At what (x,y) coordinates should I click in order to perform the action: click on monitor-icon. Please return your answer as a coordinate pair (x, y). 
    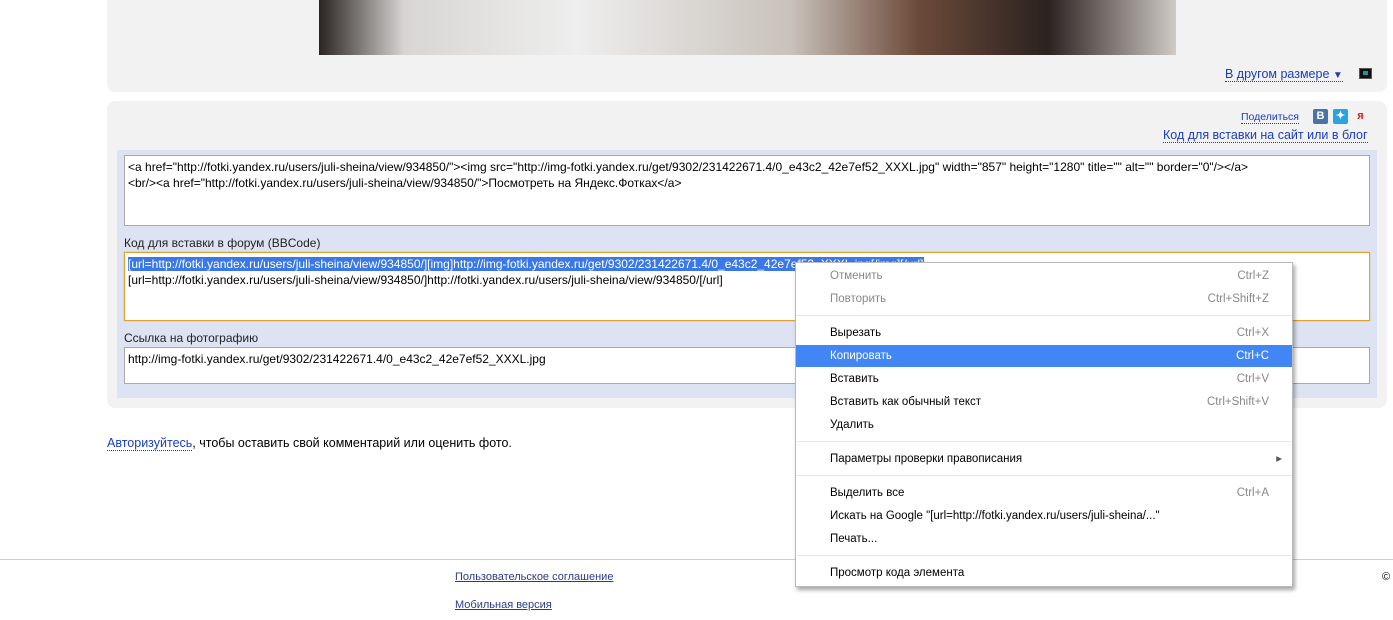
    Looking at the image, I should click on (1365, 73).